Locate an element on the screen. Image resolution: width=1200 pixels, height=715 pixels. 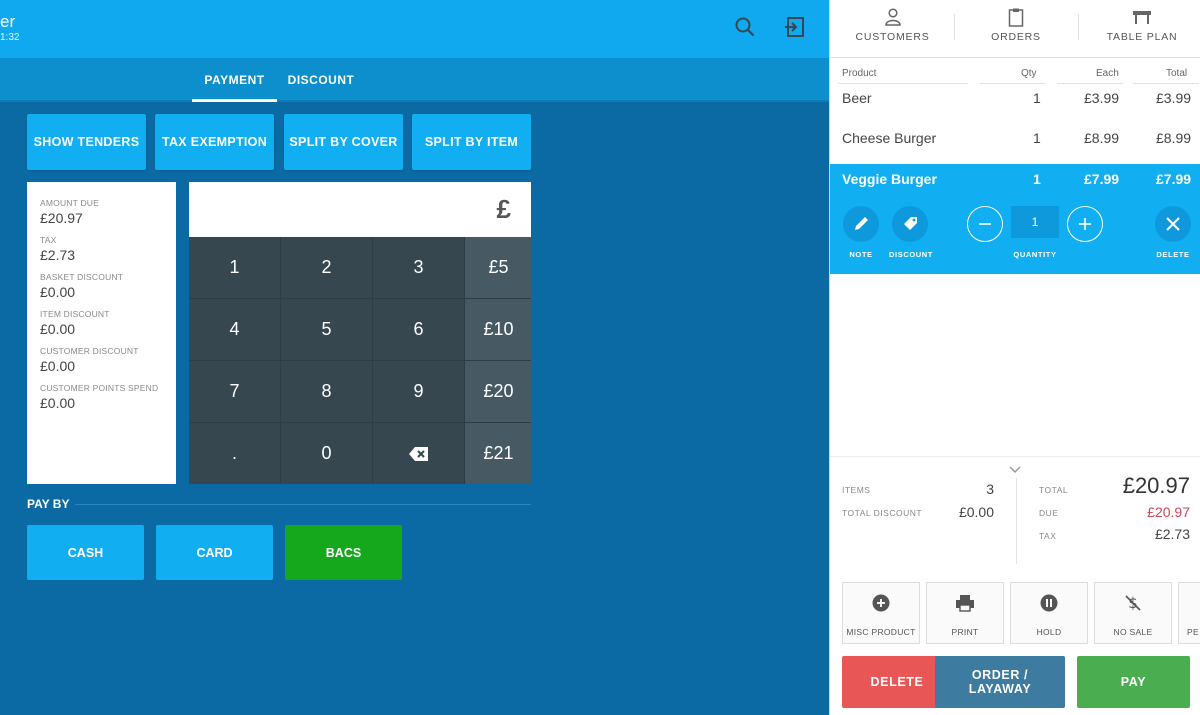
tab-customers: CUSTOMERS is located at coordinates (892, 29).